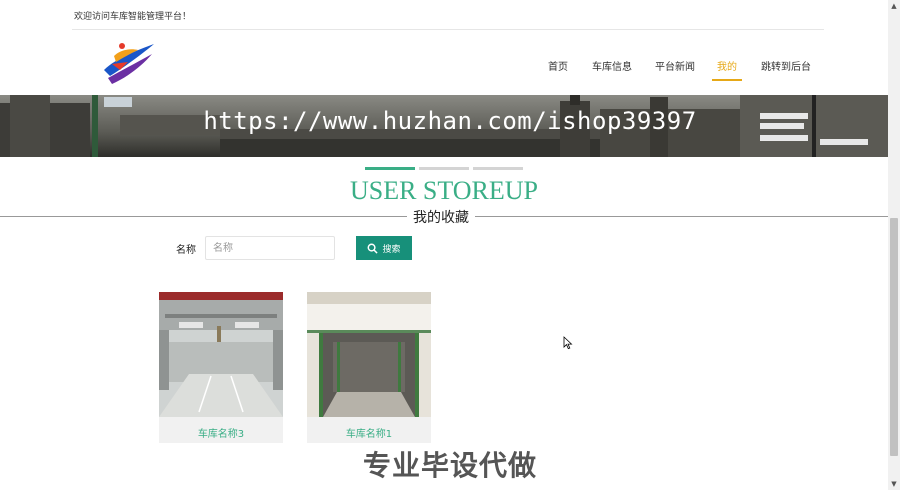  Describe the element at coordinates (568, 343) in the screenshot. I see `mouse-cursor-icon` at that location.